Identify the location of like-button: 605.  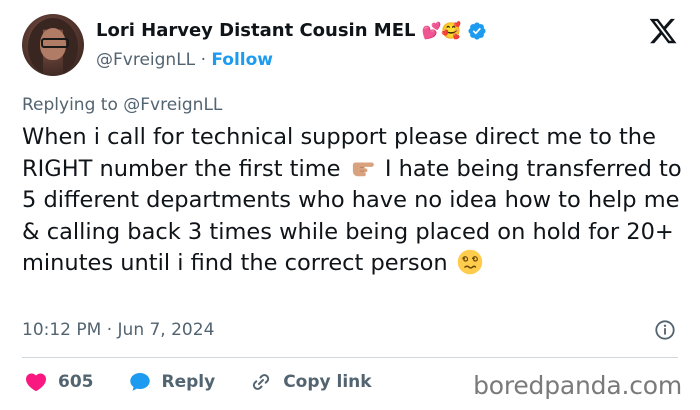
(59, 382).